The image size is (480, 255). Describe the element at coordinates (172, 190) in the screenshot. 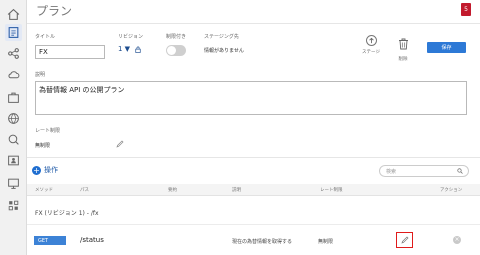

I see `col-parameters: 要約` at that location.